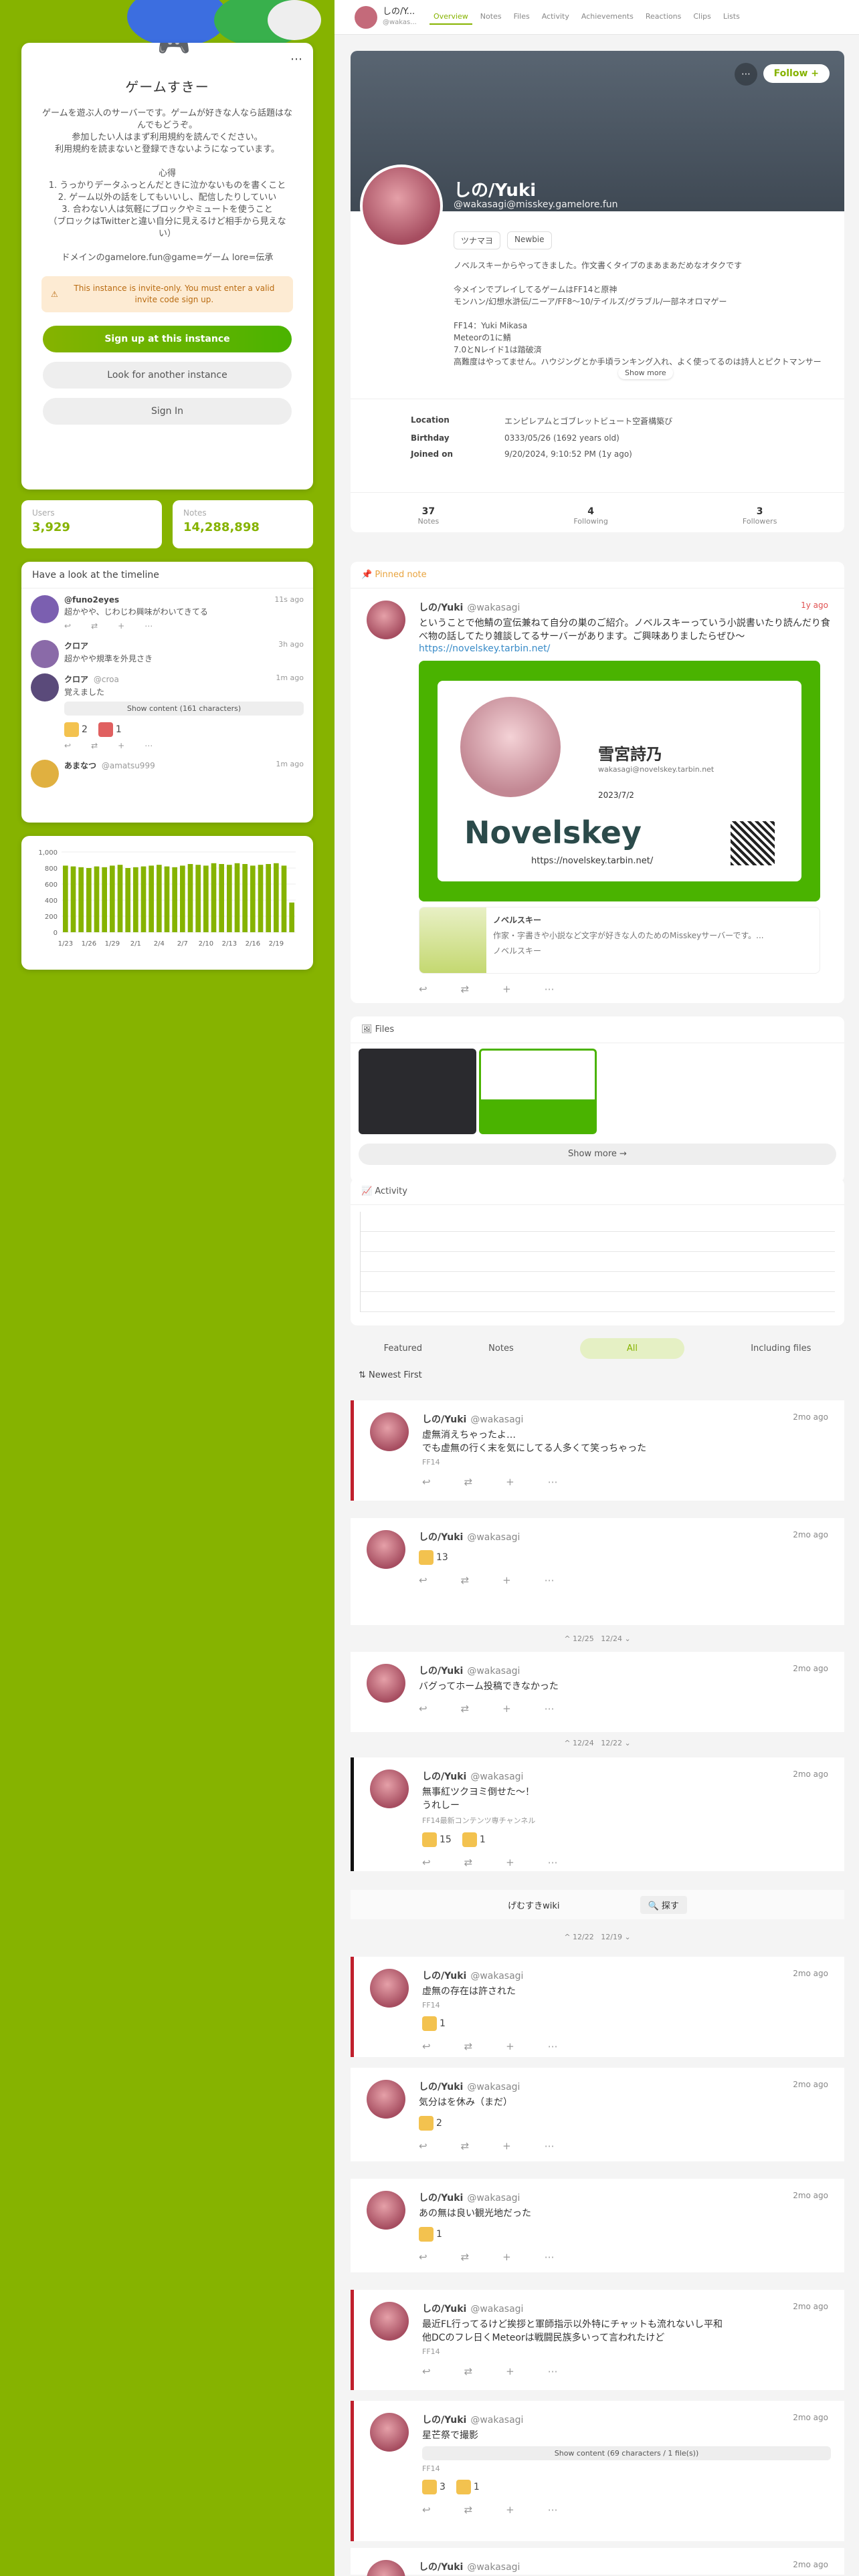  Describe the element at coordinates (597, 2562) in the screenshot. I see `note: しの/Yuki@wakasagi2mo ago↩⇄+⋯` at that location.